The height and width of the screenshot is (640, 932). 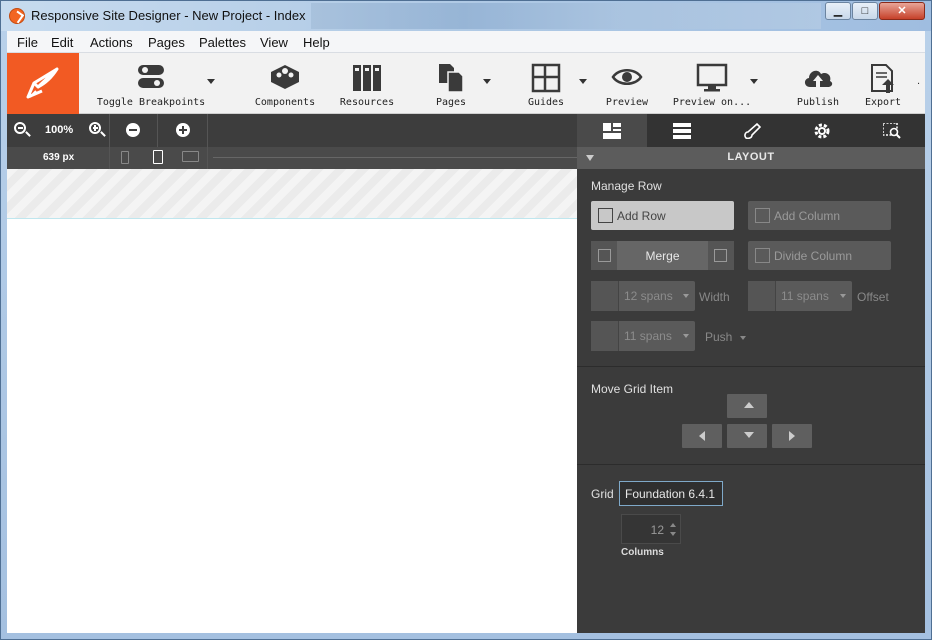 What do you see at coordinates (902, 11) in the screenshot?
I see `close-button: ✕` at bounding box center [902, 11].